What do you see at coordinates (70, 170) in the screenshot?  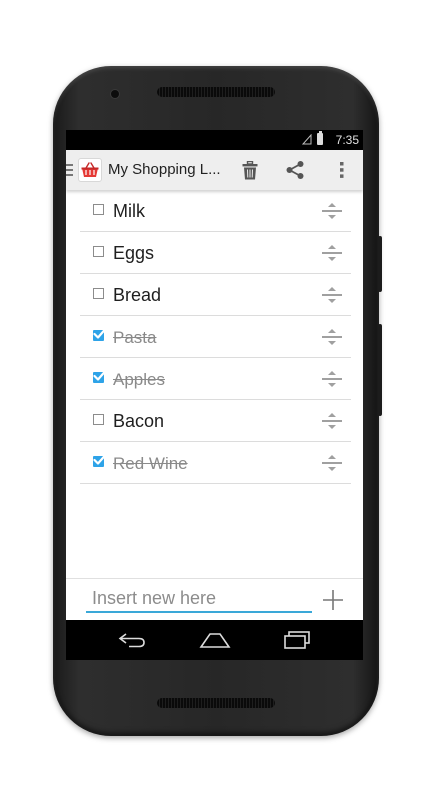 I see `drawer-indicator-icon` at bounding box center [70, 170].